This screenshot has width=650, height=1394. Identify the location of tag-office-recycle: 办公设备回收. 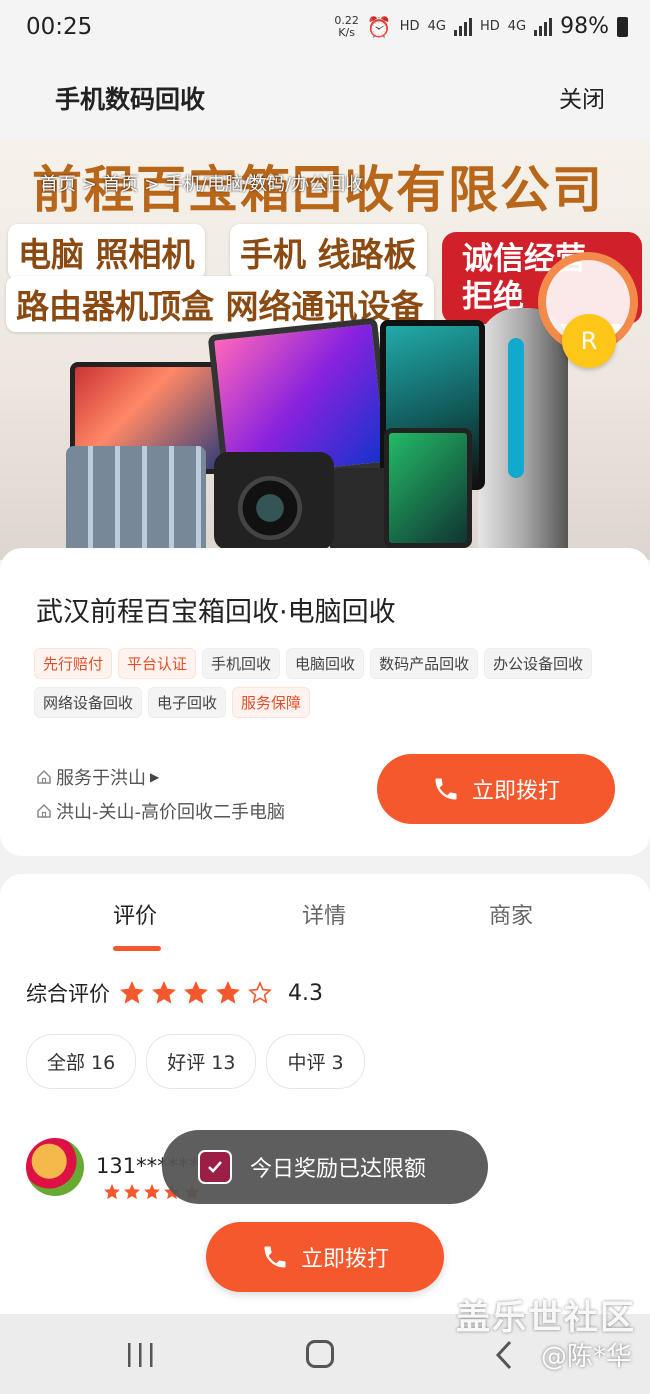
(538, 663).